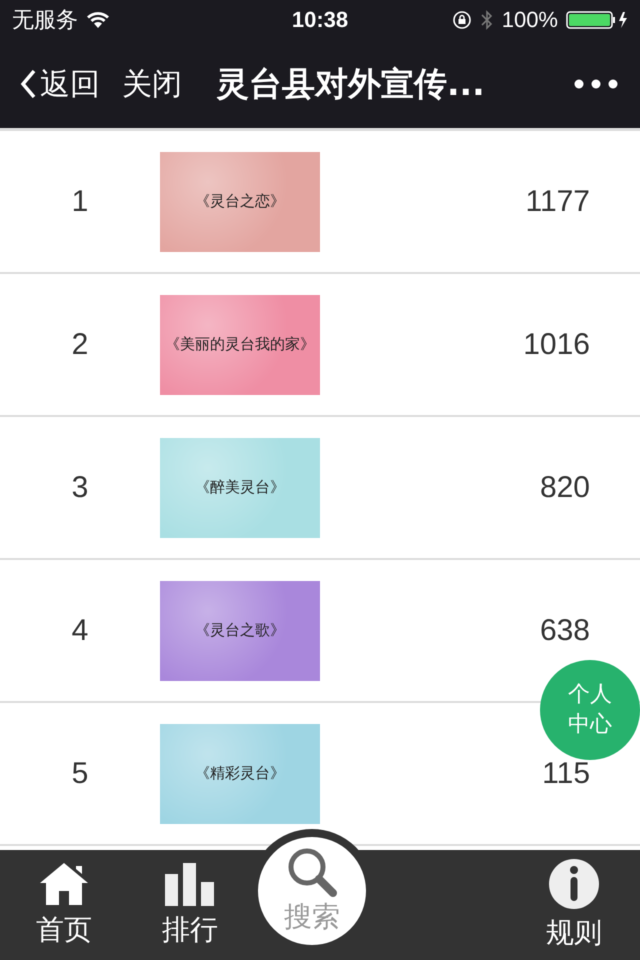 The height and width of the screenshot is (960, 640). What do you see at coordinates (80, 773) in the screenshot?
I see `rank-number: 5` at bounding box center [80, 773].